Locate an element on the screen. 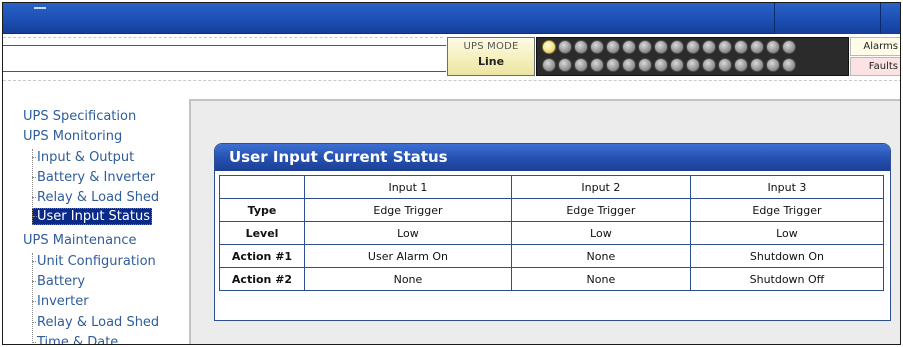 The height and width of the screenshot is (347, 903). led-row-faults is located at coordinates (669, 66).